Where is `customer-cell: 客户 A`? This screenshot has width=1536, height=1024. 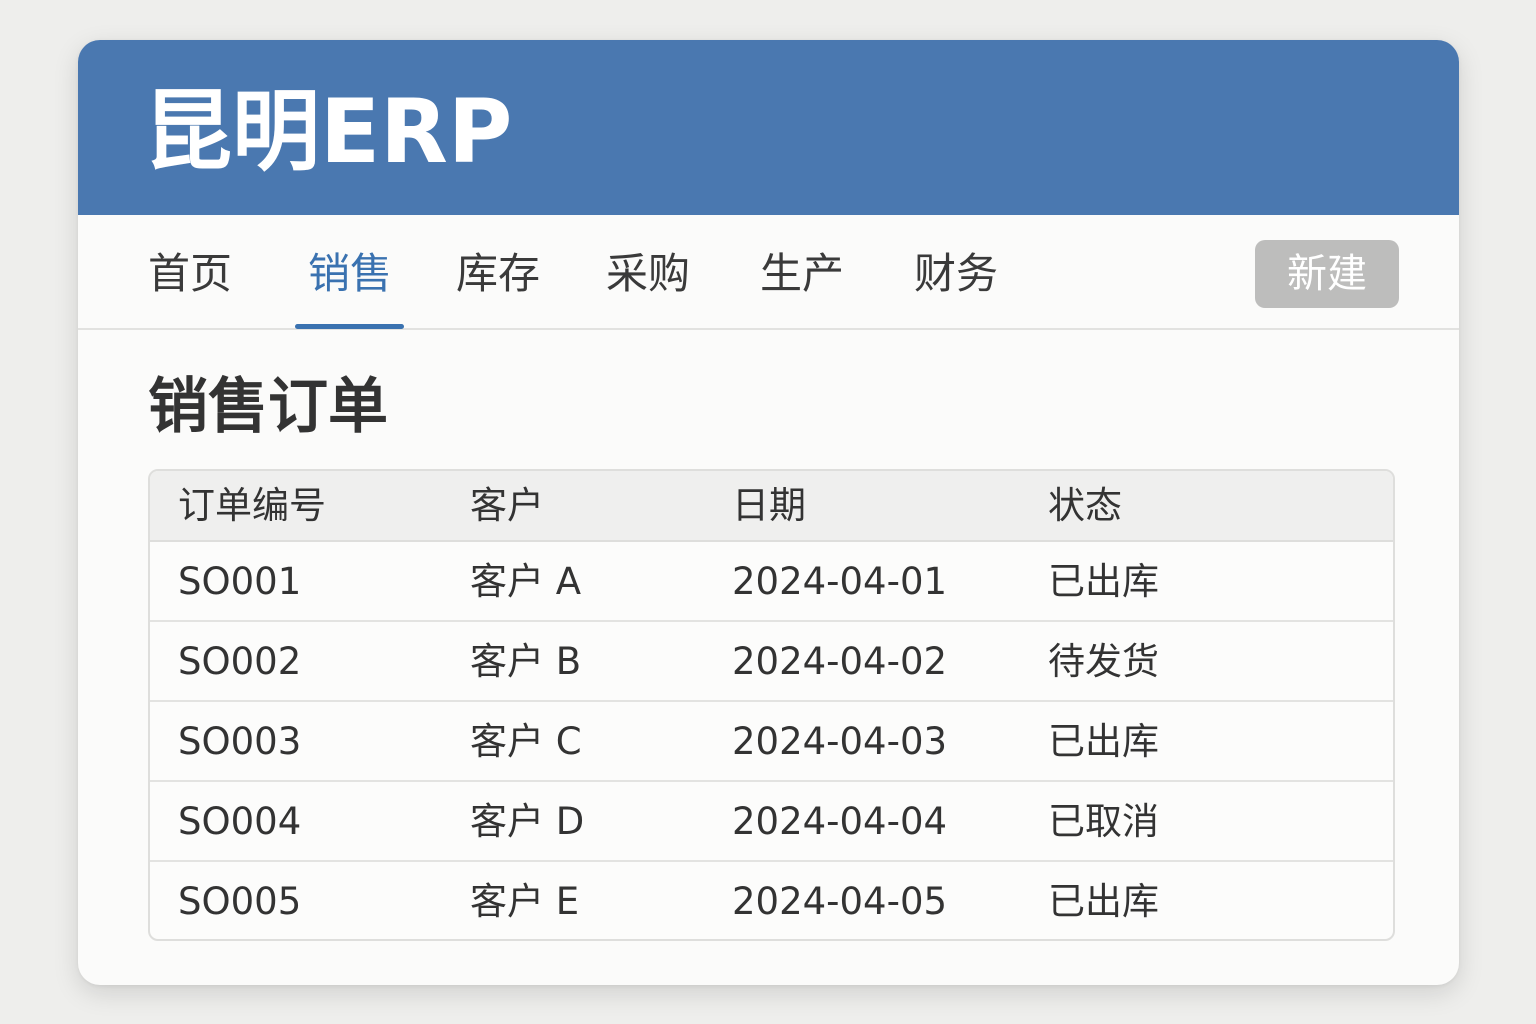 customer-cell: 客户 A is located at coordinates (526, 581).